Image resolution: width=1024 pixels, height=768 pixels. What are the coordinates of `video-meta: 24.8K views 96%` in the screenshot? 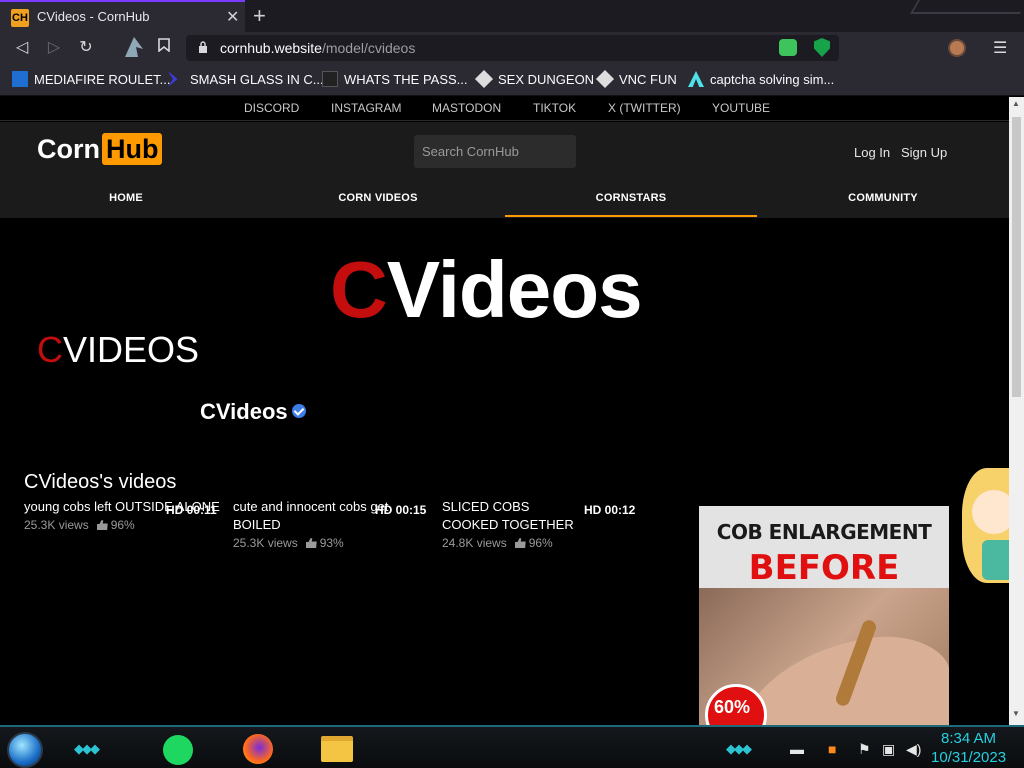 It's located at (512, 543).